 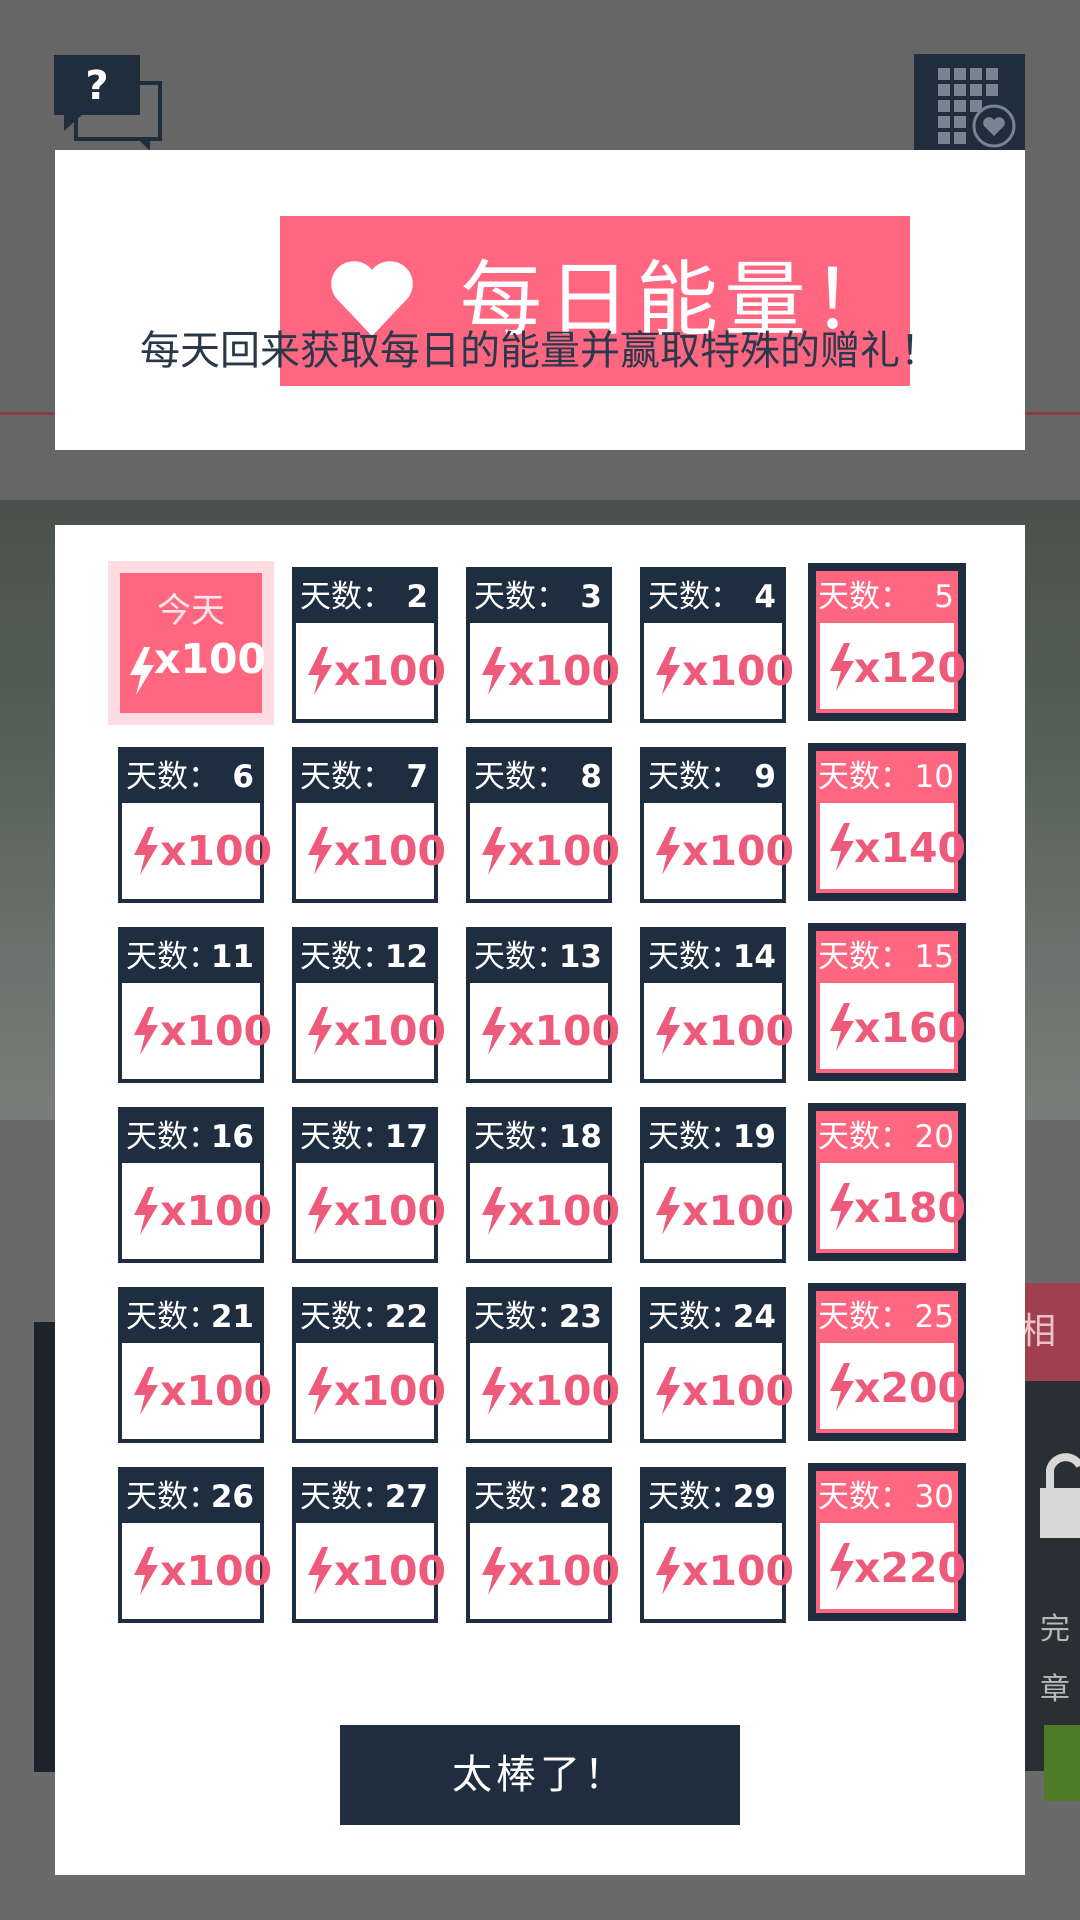 I want to click on reward-amount: x220, so click(x=910, y=1568).